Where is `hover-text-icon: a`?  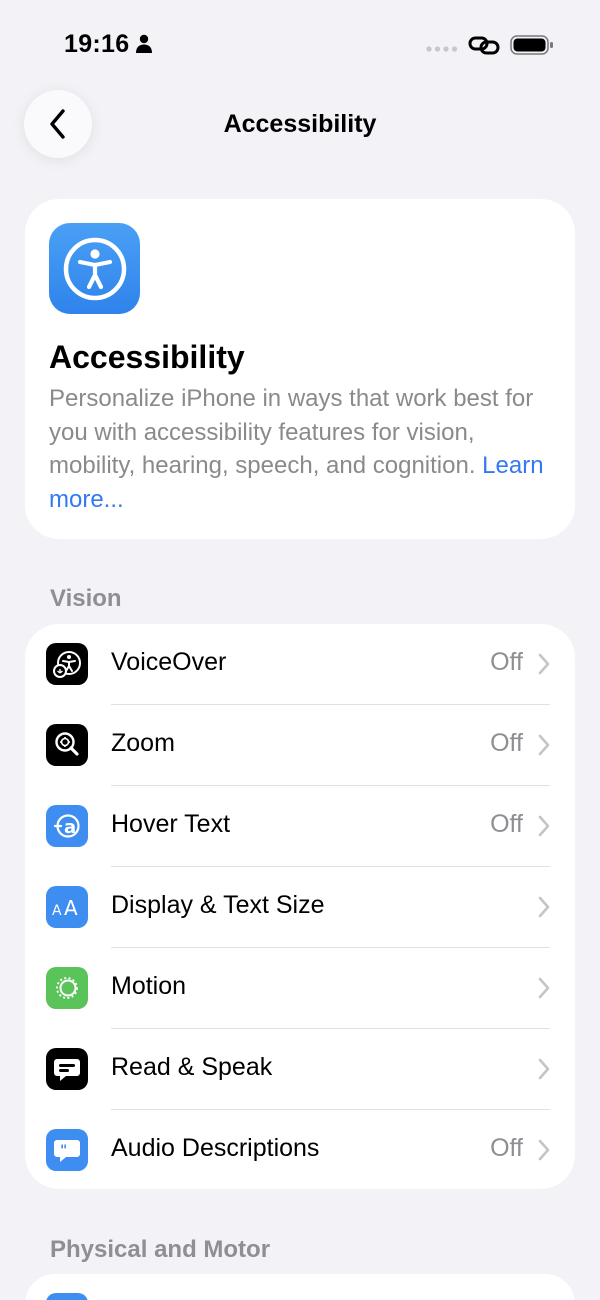 hover-text-icon: a is located at coordinates (67, 826).